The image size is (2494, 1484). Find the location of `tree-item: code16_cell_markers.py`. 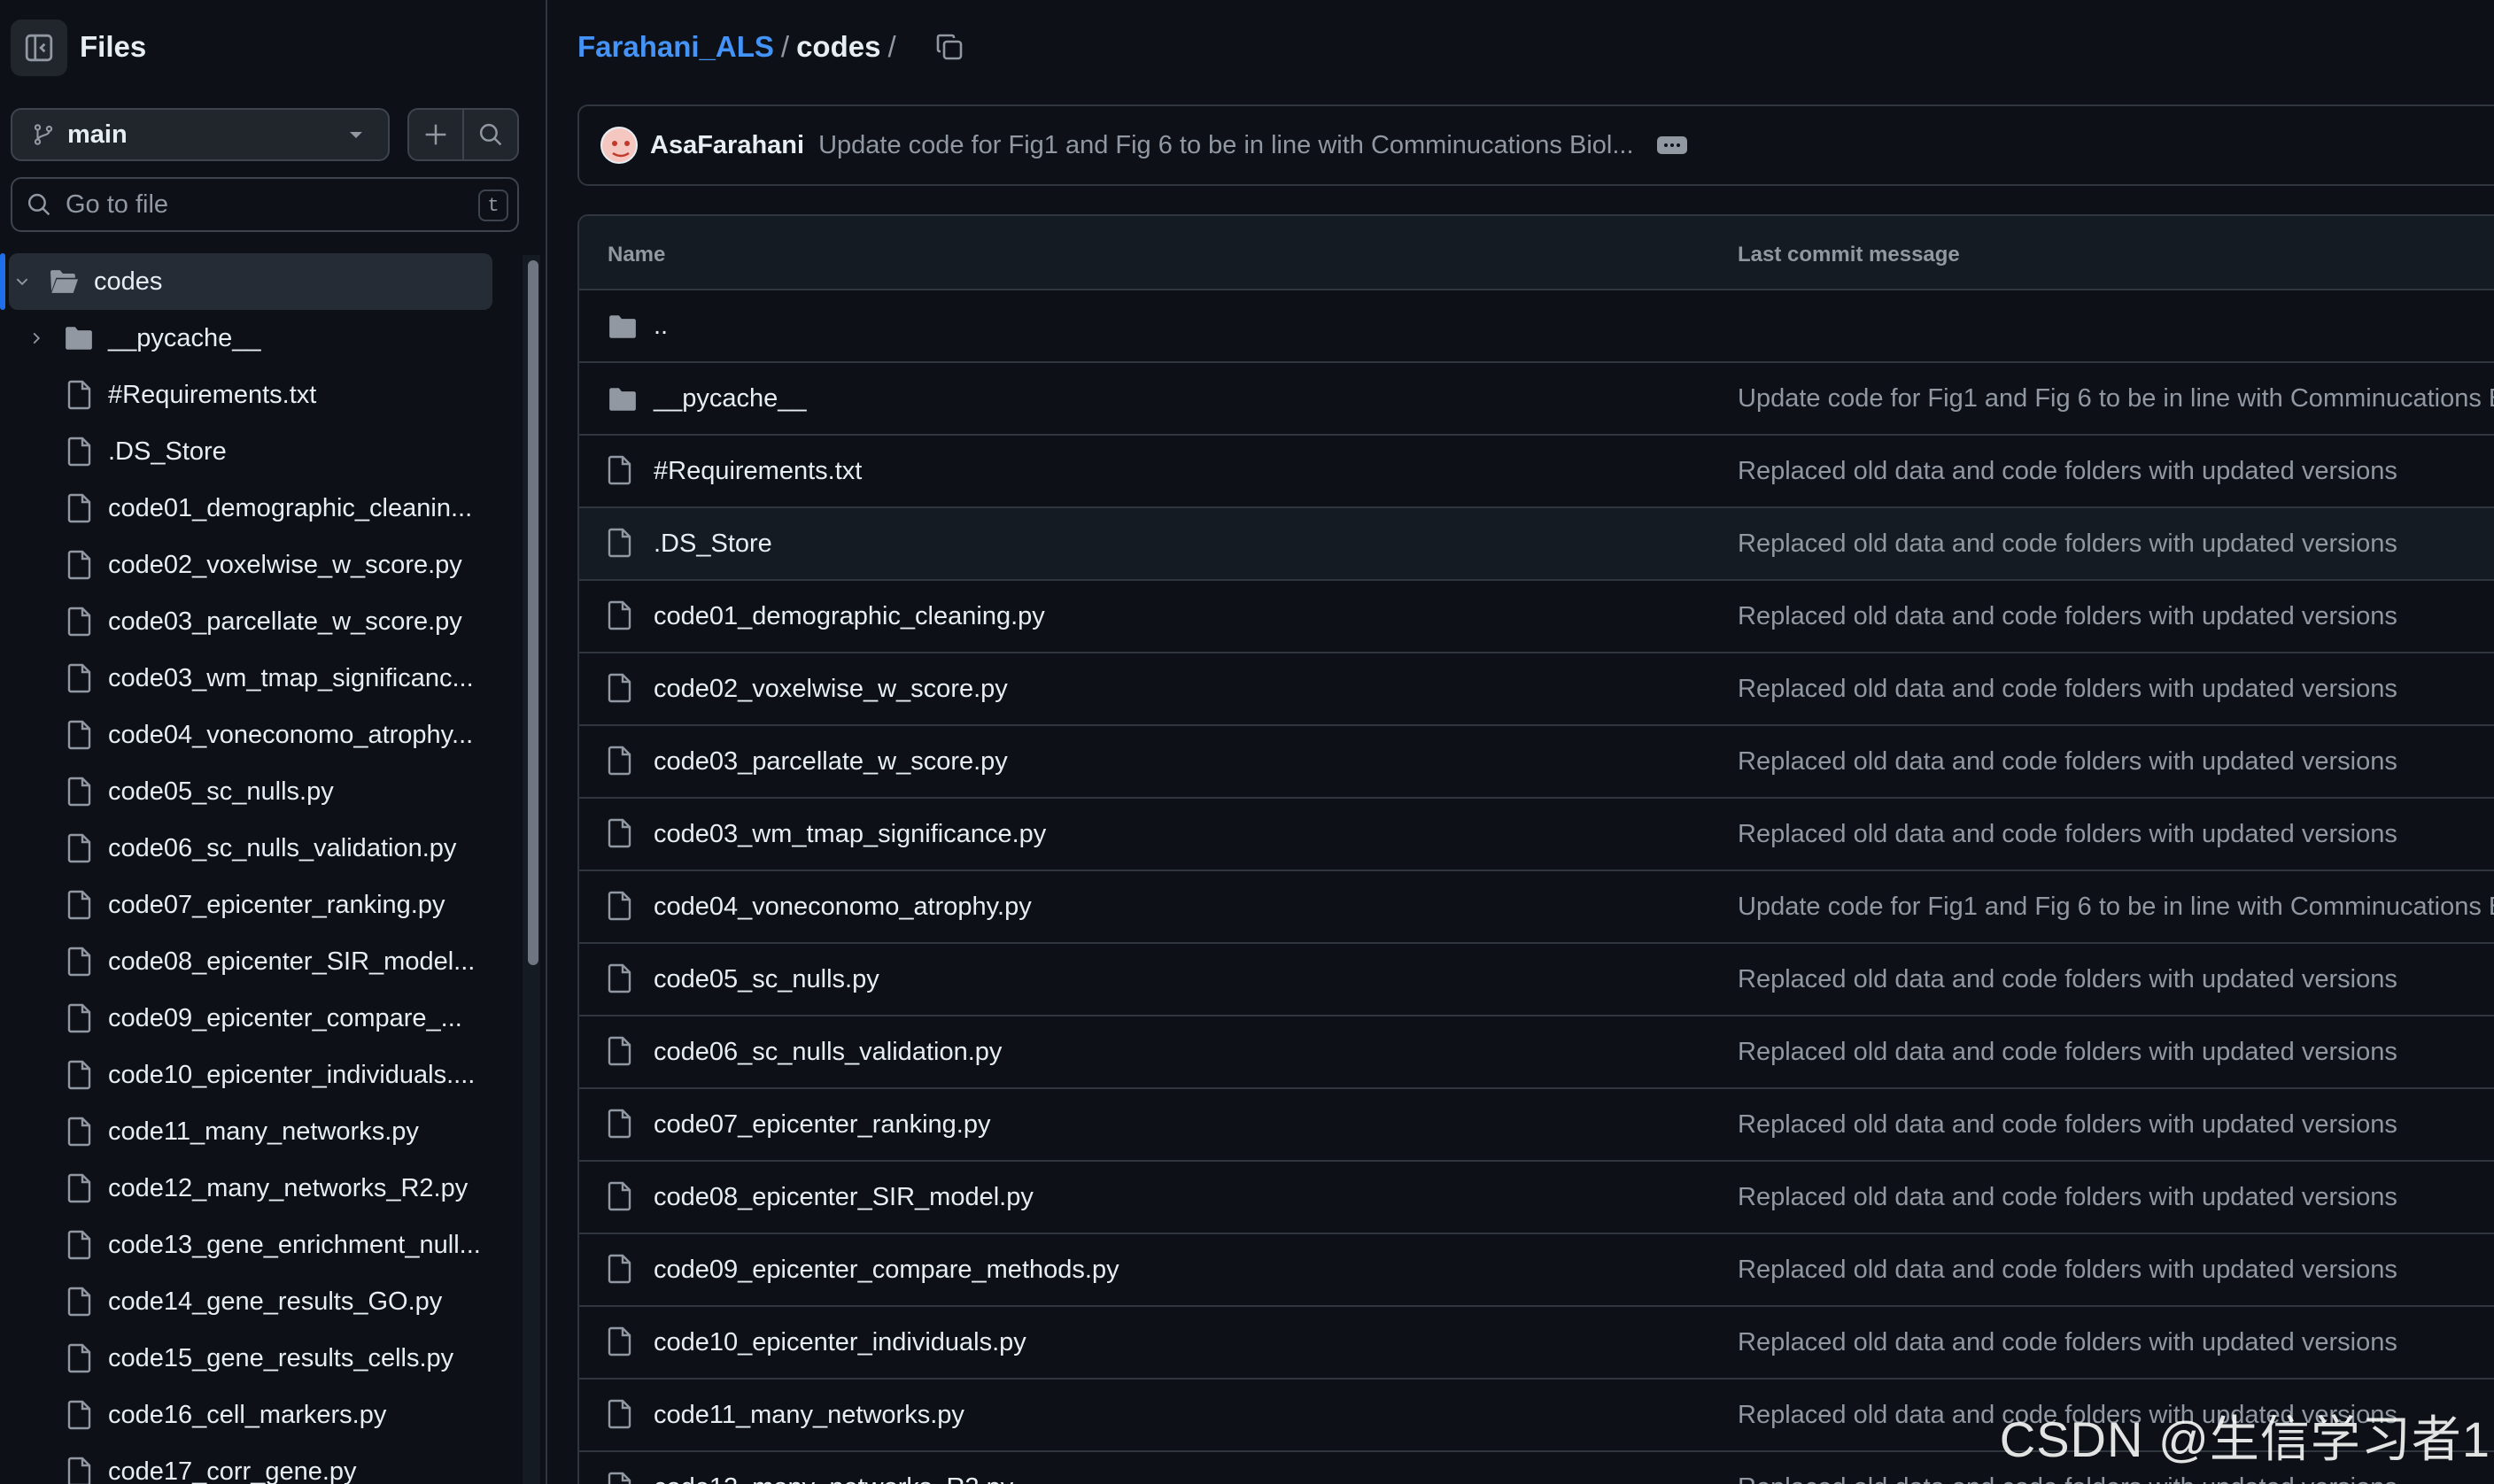

tree-item: code16_cell_markers.py is located at coordinates (252, 1415).